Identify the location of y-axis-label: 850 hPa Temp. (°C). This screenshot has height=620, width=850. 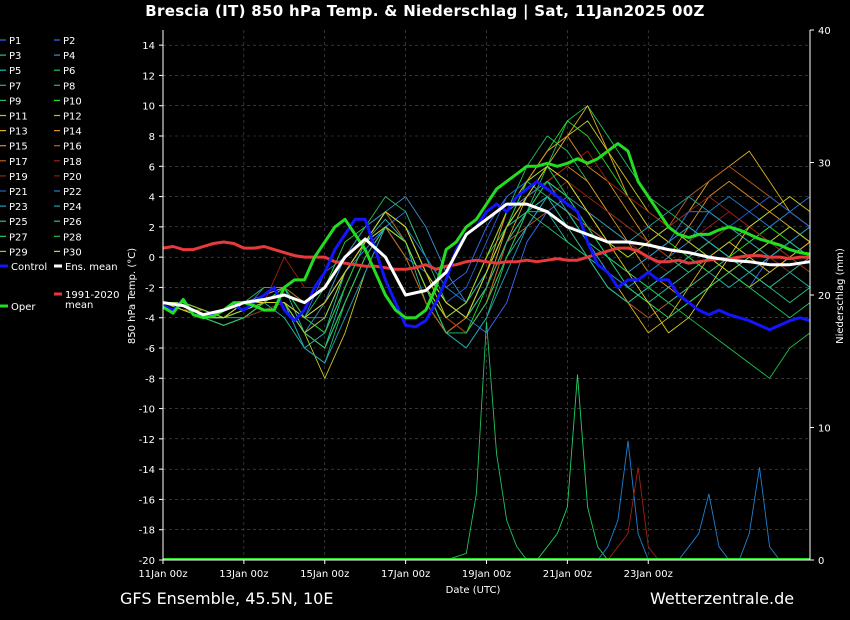
(132, 296).